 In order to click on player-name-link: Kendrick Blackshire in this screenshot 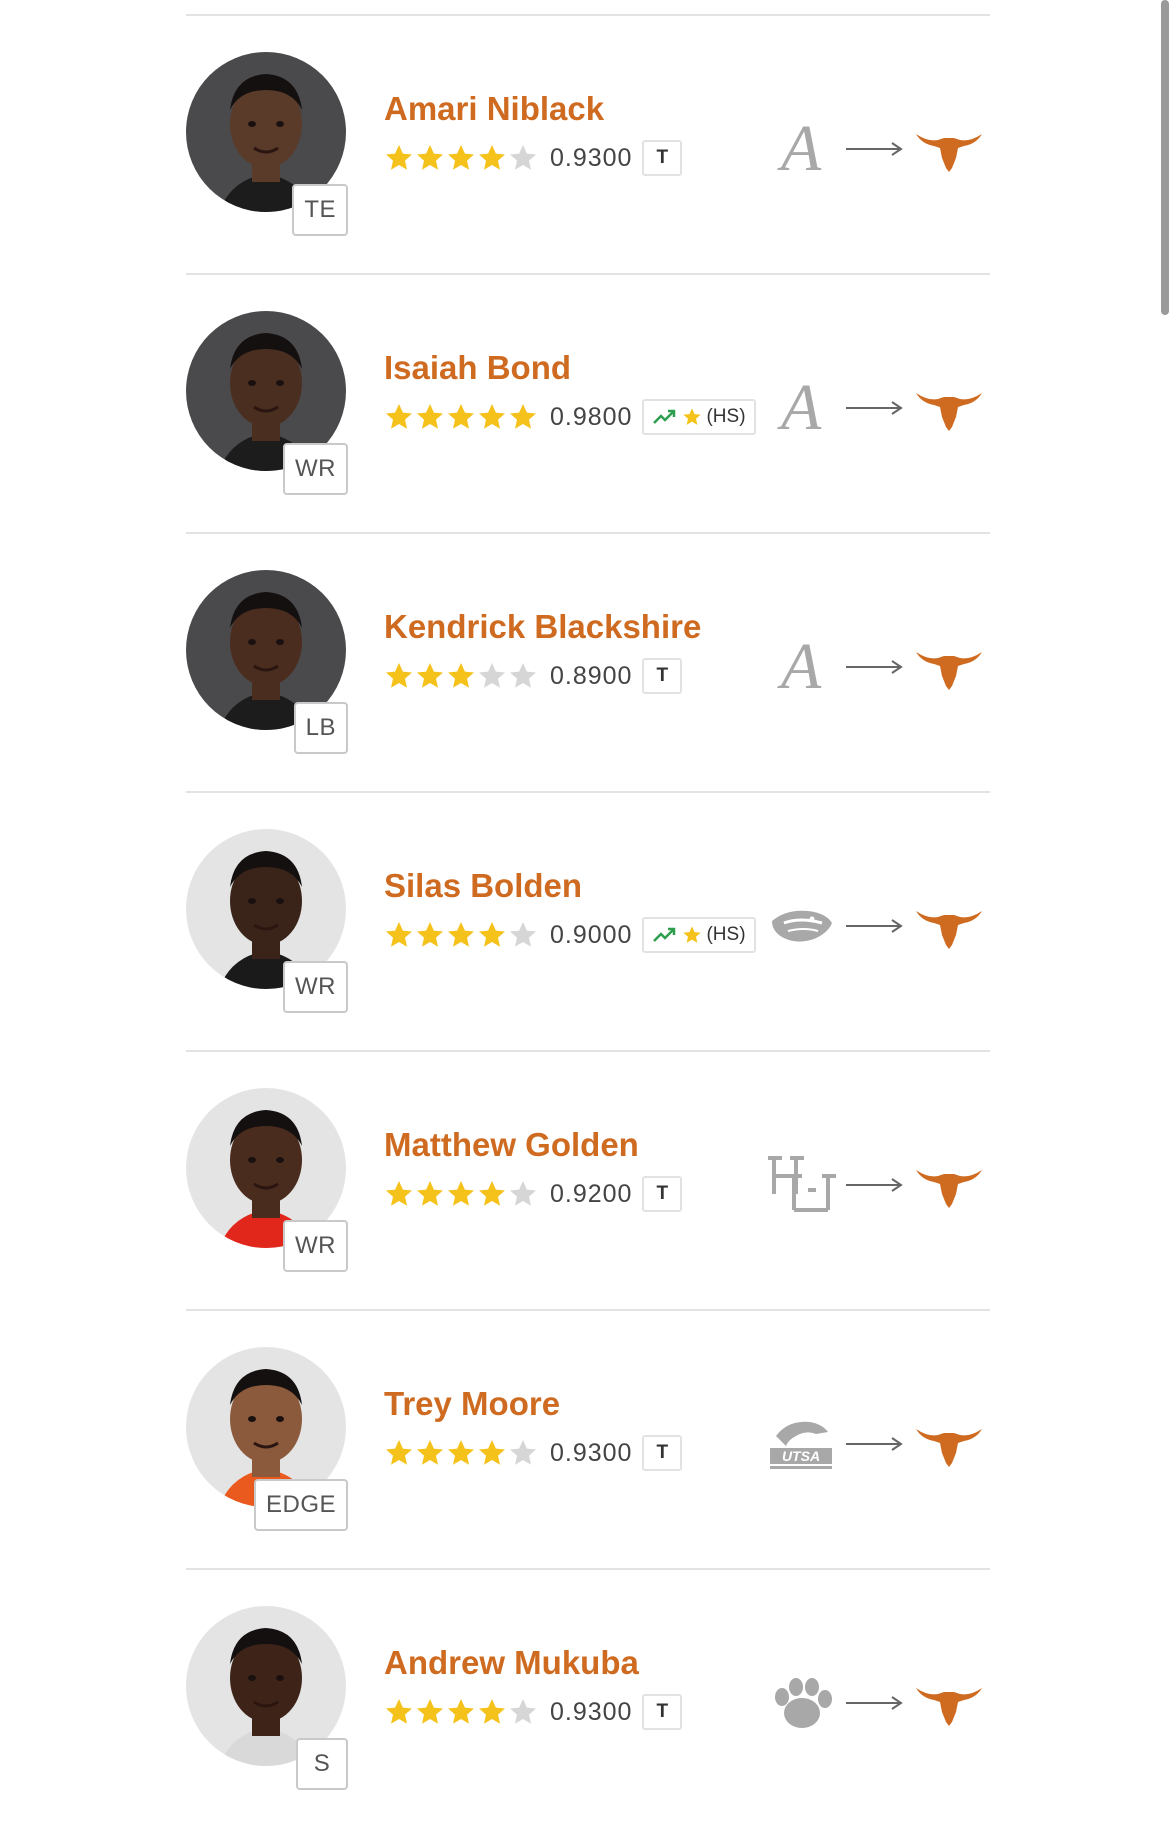, I will do `click(542, 627)`.